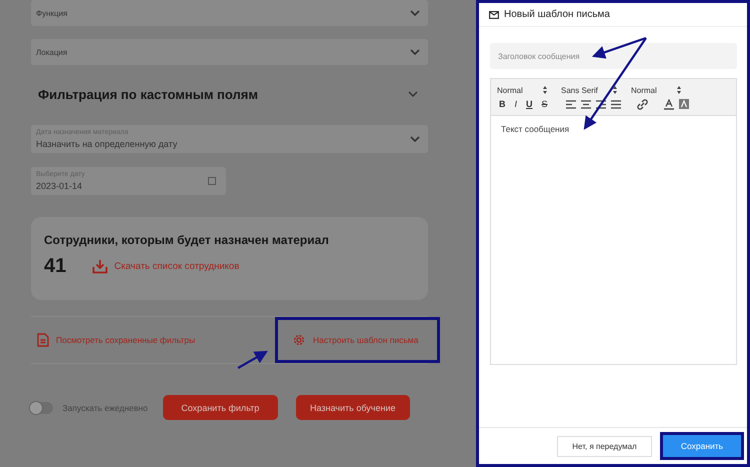 The height and width of the screenshot is (467, 750). What do you see at coordinates (613, 56) in the screenshot?
I see `subject-field: Заголовок сообщения` at bounding box center [613, 56].